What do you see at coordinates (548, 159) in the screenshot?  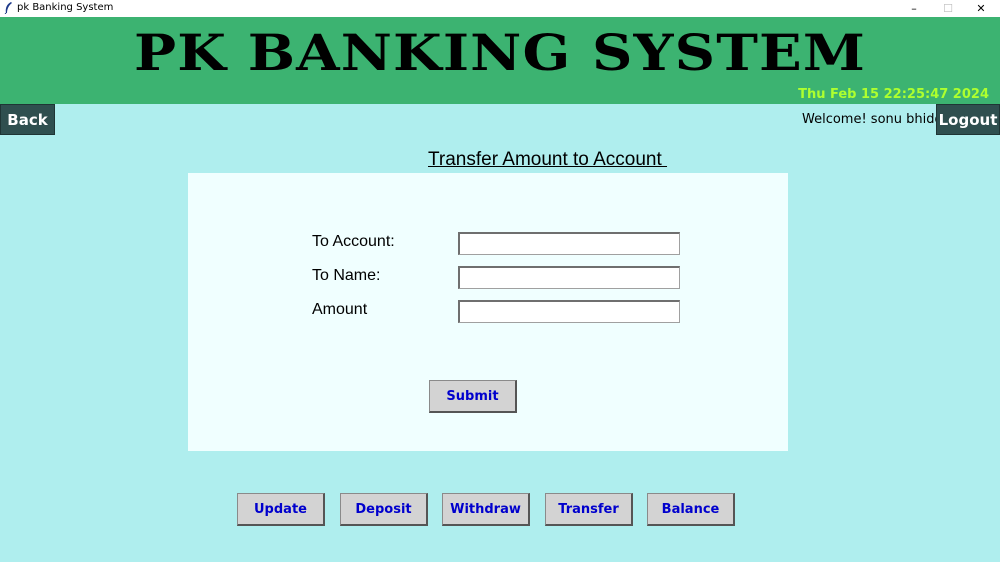 I see `form-title: Transfer Amount to Account` at bounding box center [548, 159].